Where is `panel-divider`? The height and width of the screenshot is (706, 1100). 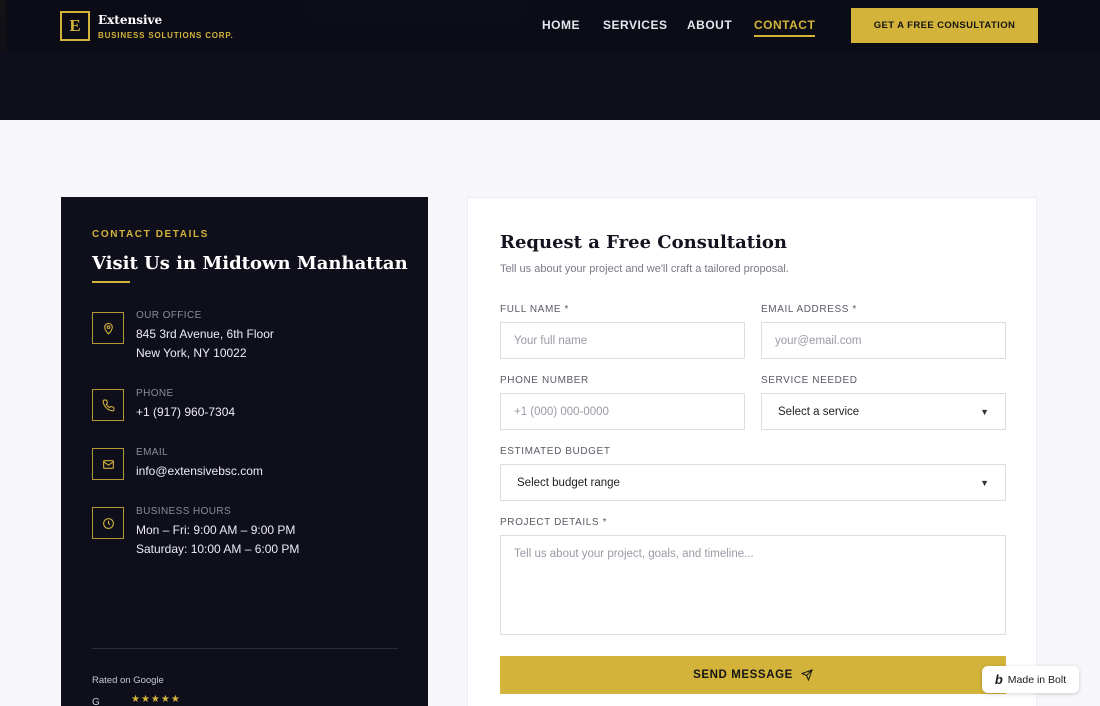
panel-divider is located at coordinates (245, 648).